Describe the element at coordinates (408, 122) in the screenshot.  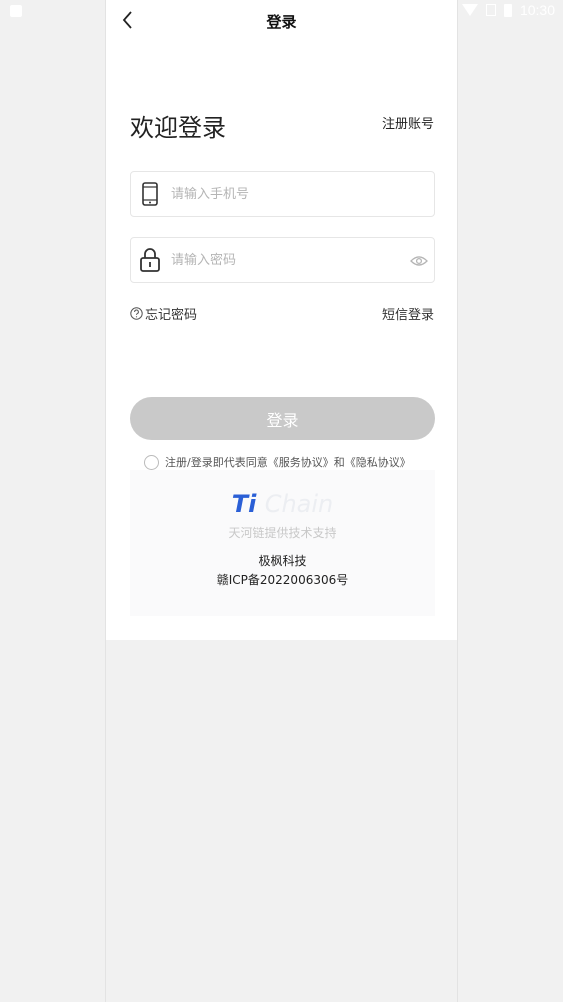
I see `register-link: 注册账号` at that location.